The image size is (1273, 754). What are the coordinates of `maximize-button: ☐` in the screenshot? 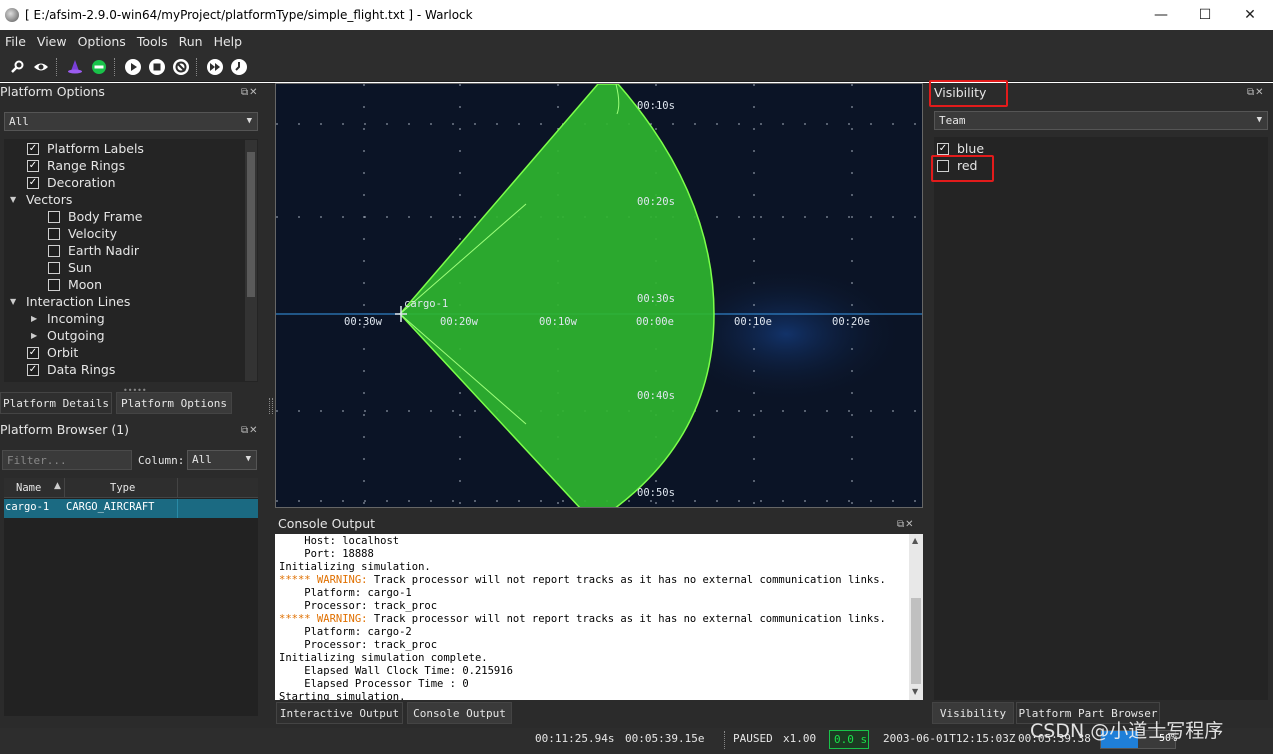 It's located at (1205, 15).